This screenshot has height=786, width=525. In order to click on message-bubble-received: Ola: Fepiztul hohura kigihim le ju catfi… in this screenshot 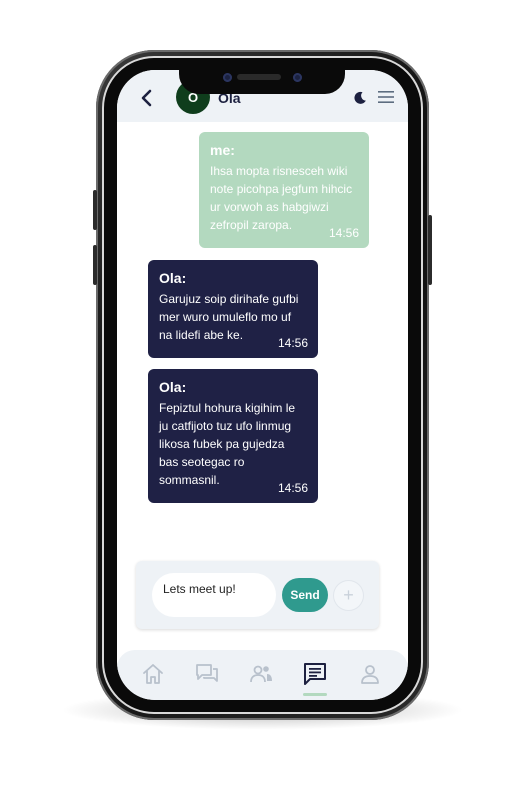, I will do `click(233, 436)`.